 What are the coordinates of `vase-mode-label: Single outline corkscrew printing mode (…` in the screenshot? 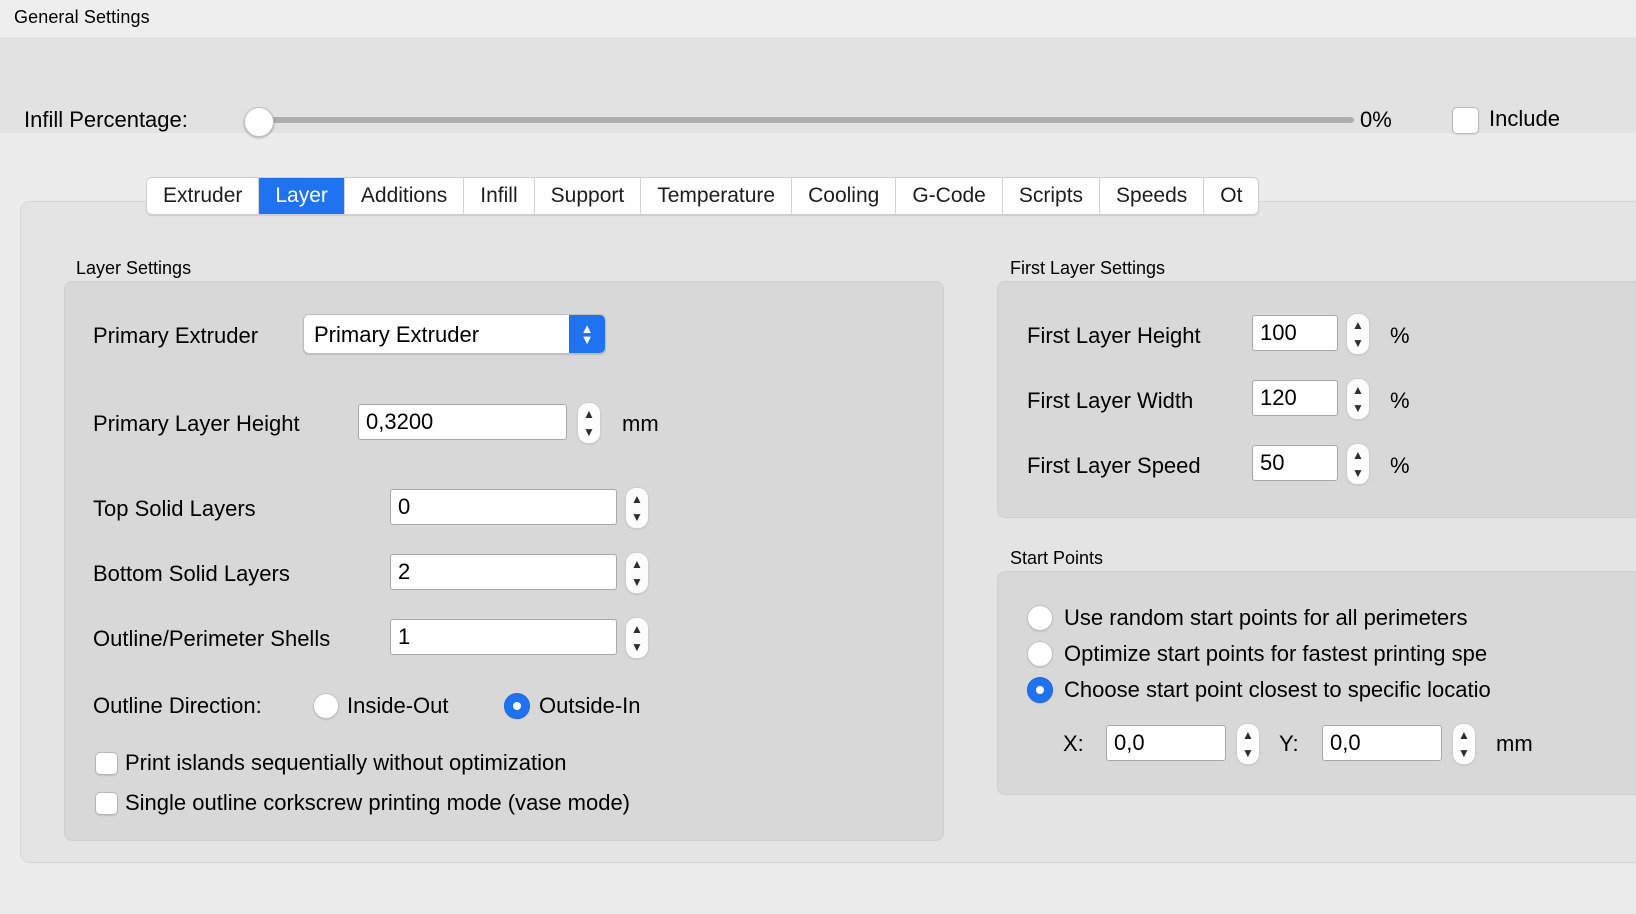 It's located at (378, 802).